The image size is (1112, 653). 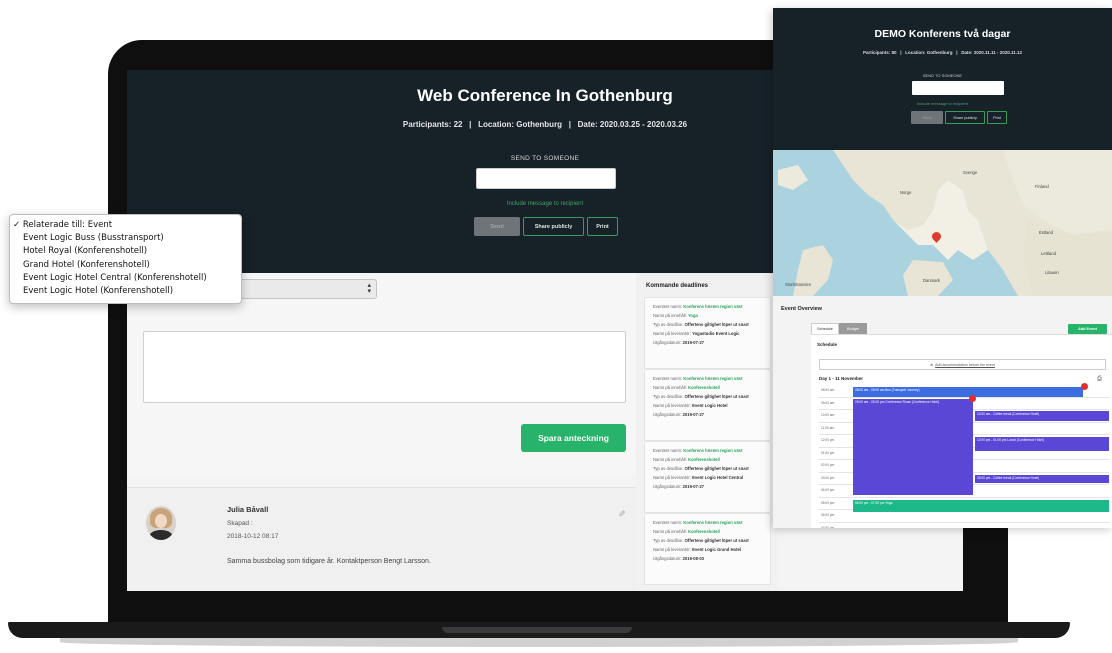 What do you see at coordinates (828, 502) in the screenshot?
I see `time-label: 05:00 pm` at bounding box center [828, 502].